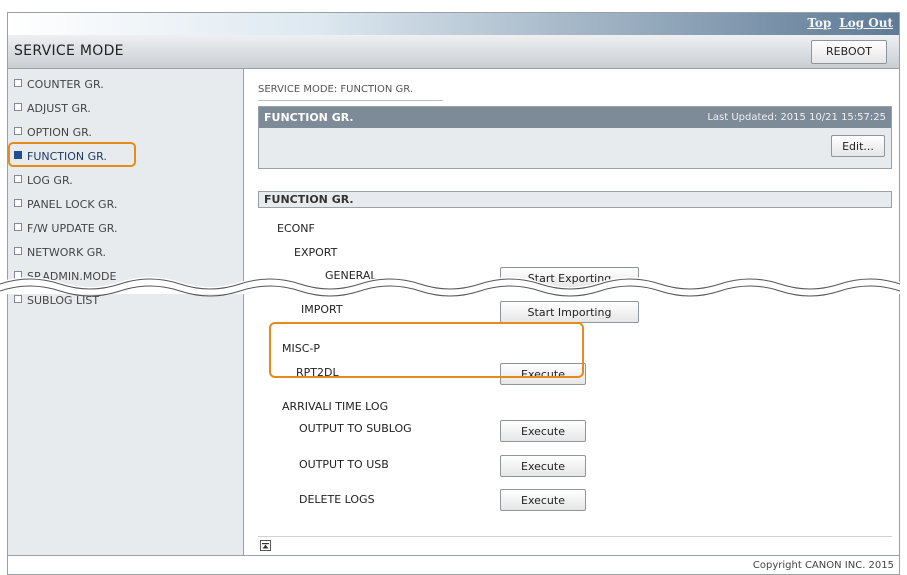 This screenshot has height=575, width=907. Describe the element at coordinates (59, 108) in the screenshot. I see `sidebar-item-label: ADJUST GR.` at that location.